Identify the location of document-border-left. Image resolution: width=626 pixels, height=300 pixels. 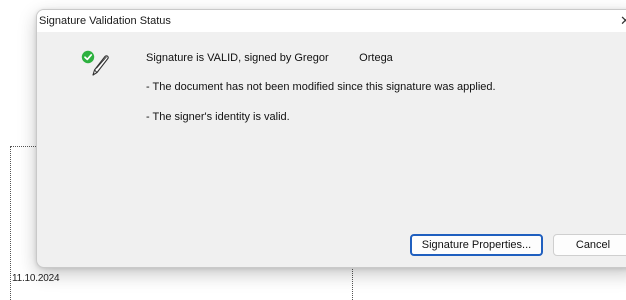
(10, 223).